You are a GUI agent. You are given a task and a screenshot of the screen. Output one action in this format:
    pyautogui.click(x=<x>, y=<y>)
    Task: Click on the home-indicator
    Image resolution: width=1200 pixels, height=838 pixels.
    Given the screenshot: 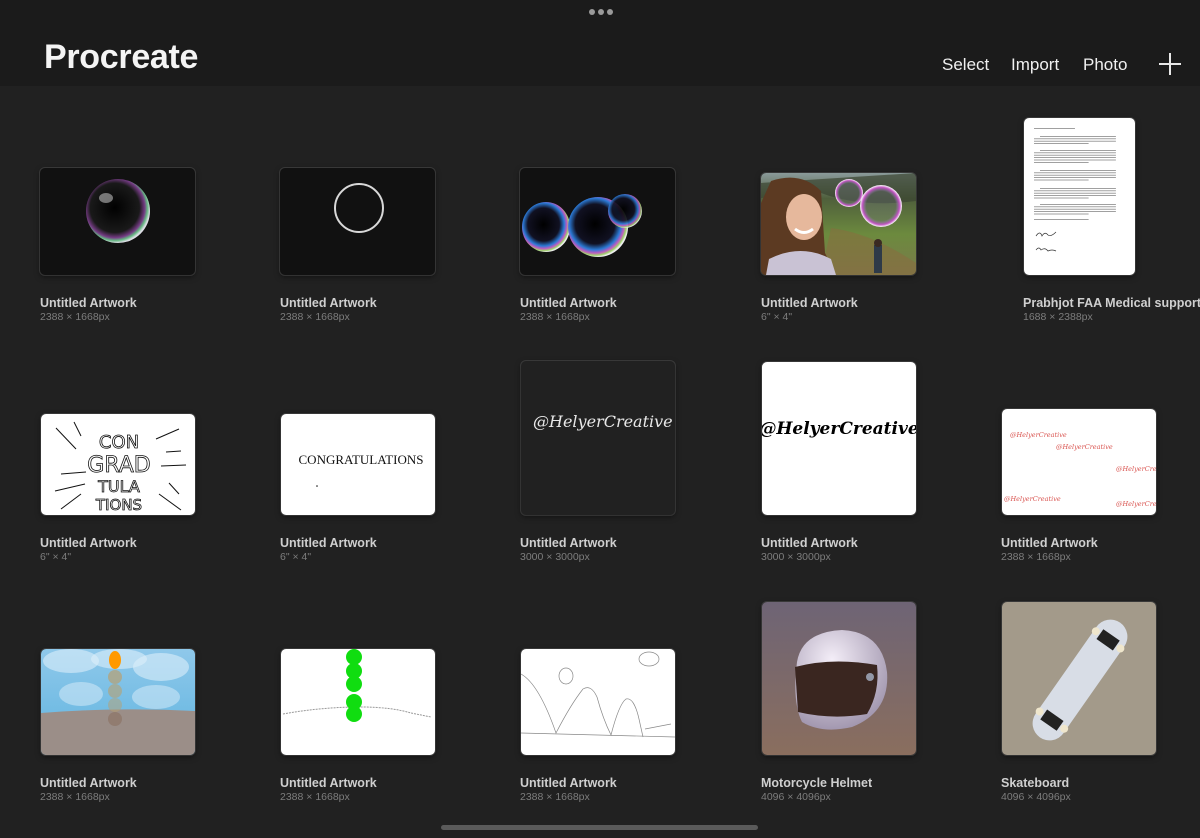 What is the action you would take?
    pyautogui.click(x=599, y=827)
    